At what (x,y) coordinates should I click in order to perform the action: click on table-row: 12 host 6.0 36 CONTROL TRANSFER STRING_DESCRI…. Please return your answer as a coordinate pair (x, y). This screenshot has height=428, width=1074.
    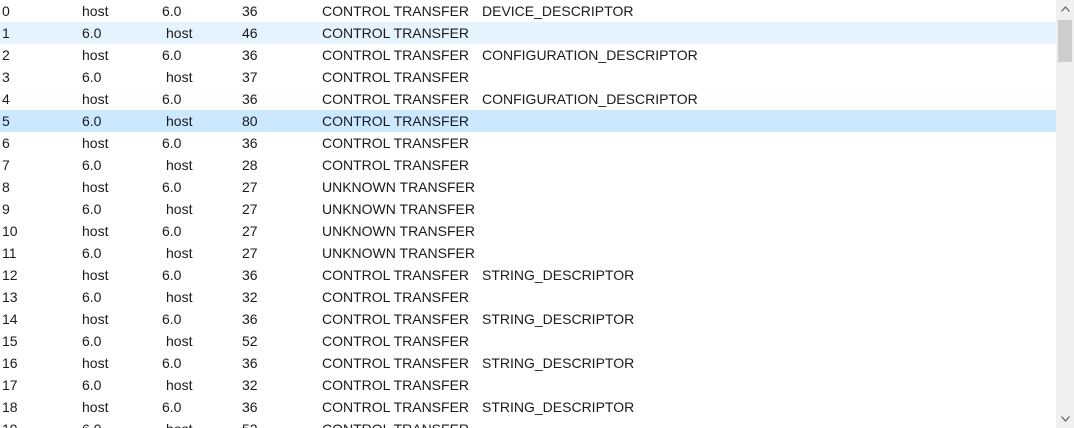
    Looking at the image, I should click on (528, 275).